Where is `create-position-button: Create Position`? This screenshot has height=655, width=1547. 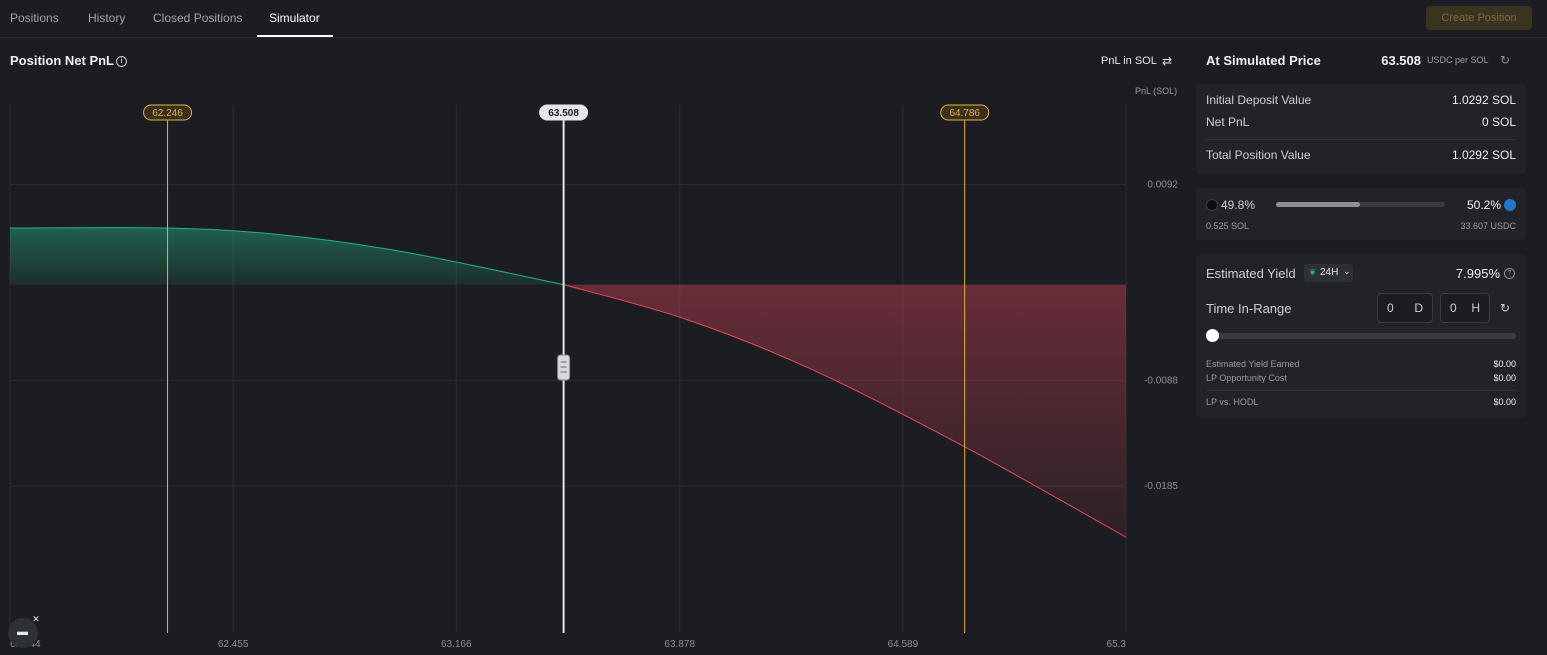 create-position-button: Create Position is located at coordinates (1479, 18).